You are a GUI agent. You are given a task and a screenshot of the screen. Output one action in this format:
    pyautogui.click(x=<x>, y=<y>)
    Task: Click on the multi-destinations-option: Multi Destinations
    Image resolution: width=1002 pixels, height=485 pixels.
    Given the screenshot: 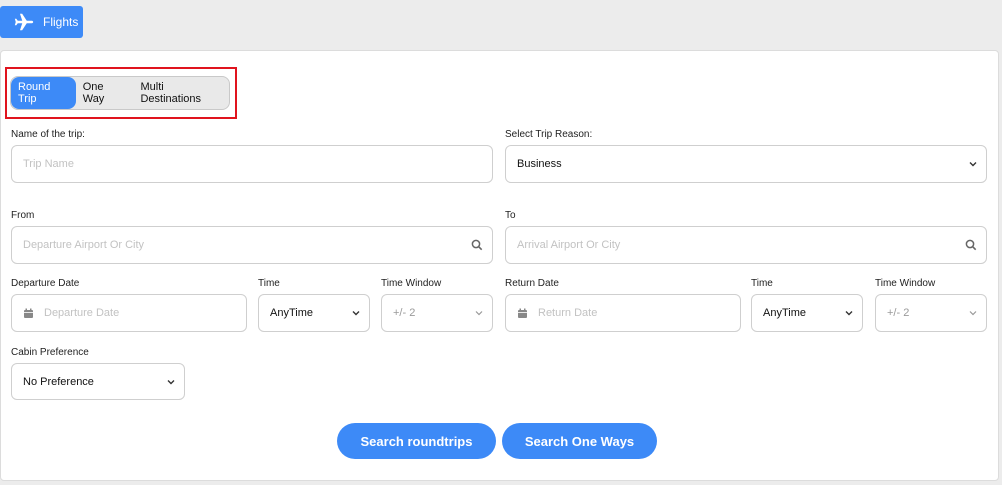 What is the action you would take?
    pyautogui.click(x=181, y=93)
    